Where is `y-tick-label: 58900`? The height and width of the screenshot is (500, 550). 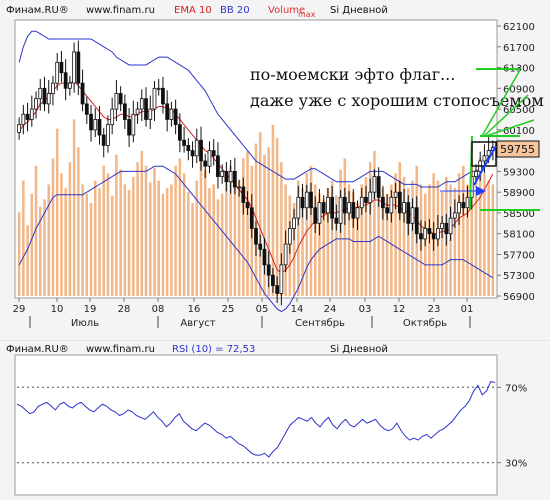 y-tick-label: 58900 is located at coordinates (519, 193).